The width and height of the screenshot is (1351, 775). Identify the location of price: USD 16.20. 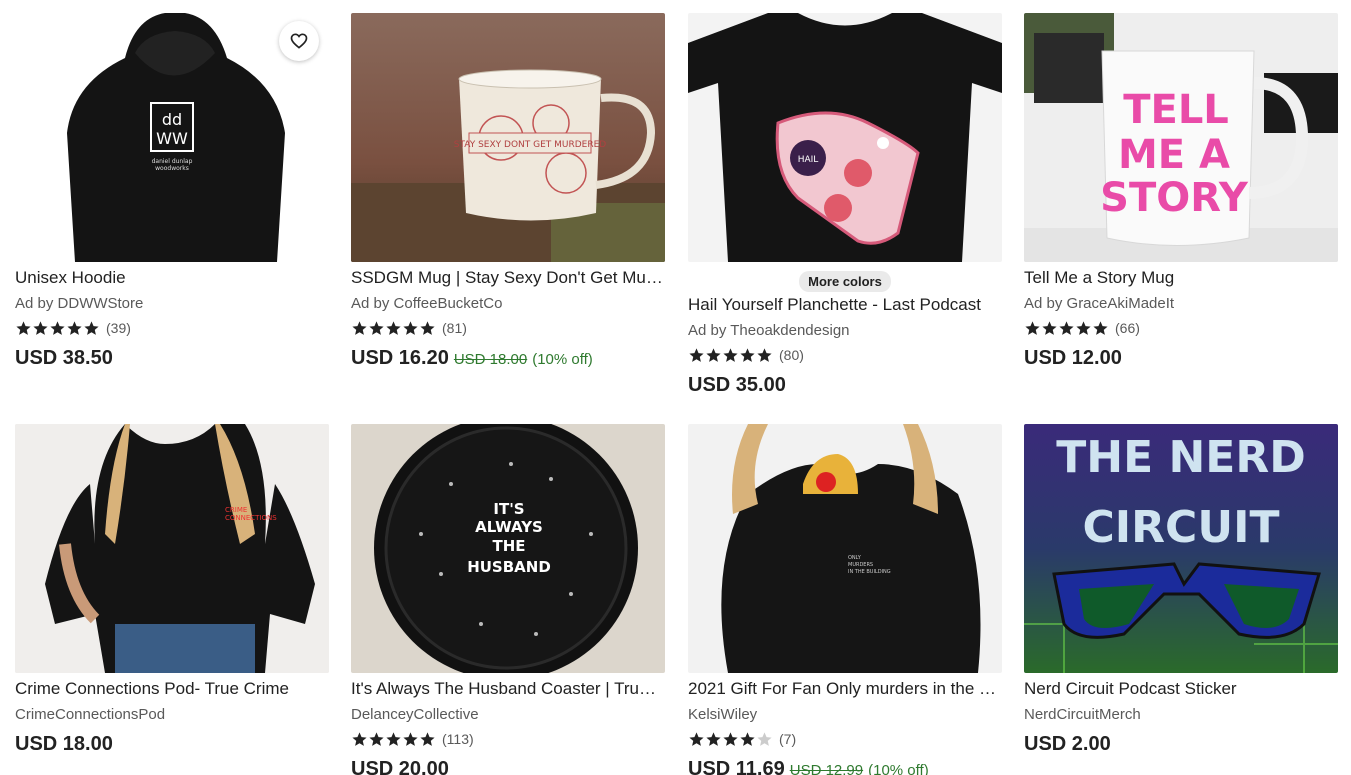
(400, 358).